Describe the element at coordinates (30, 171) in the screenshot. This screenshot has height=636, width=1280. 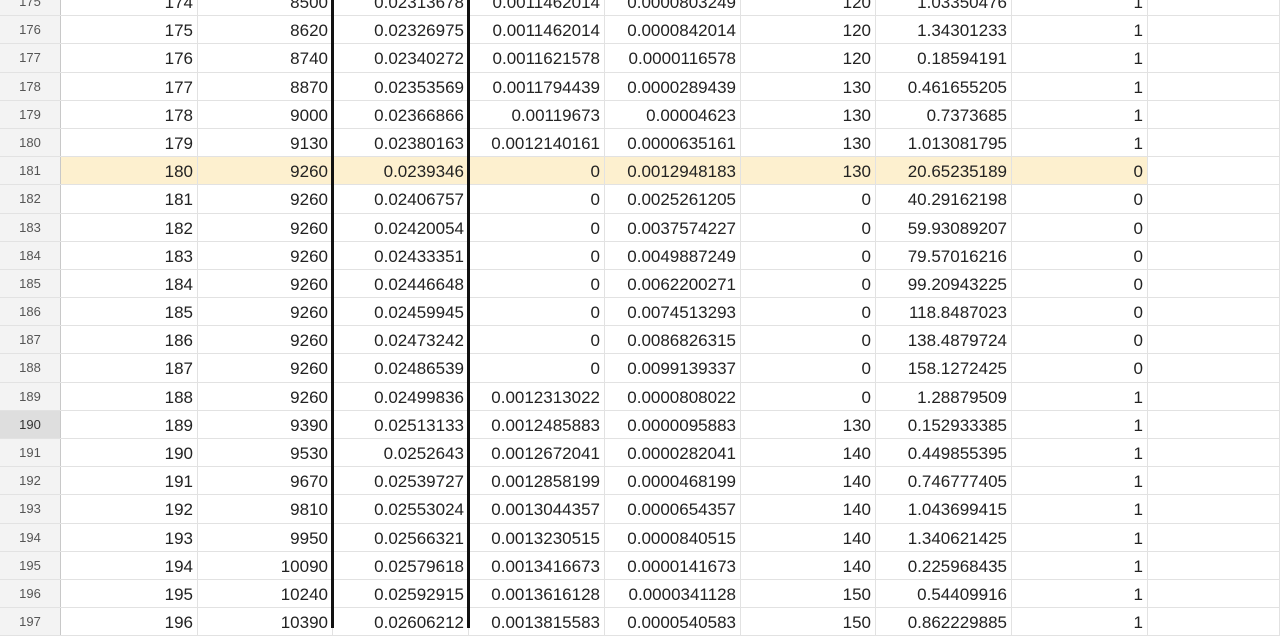
I see `row-header: 181` at that location.